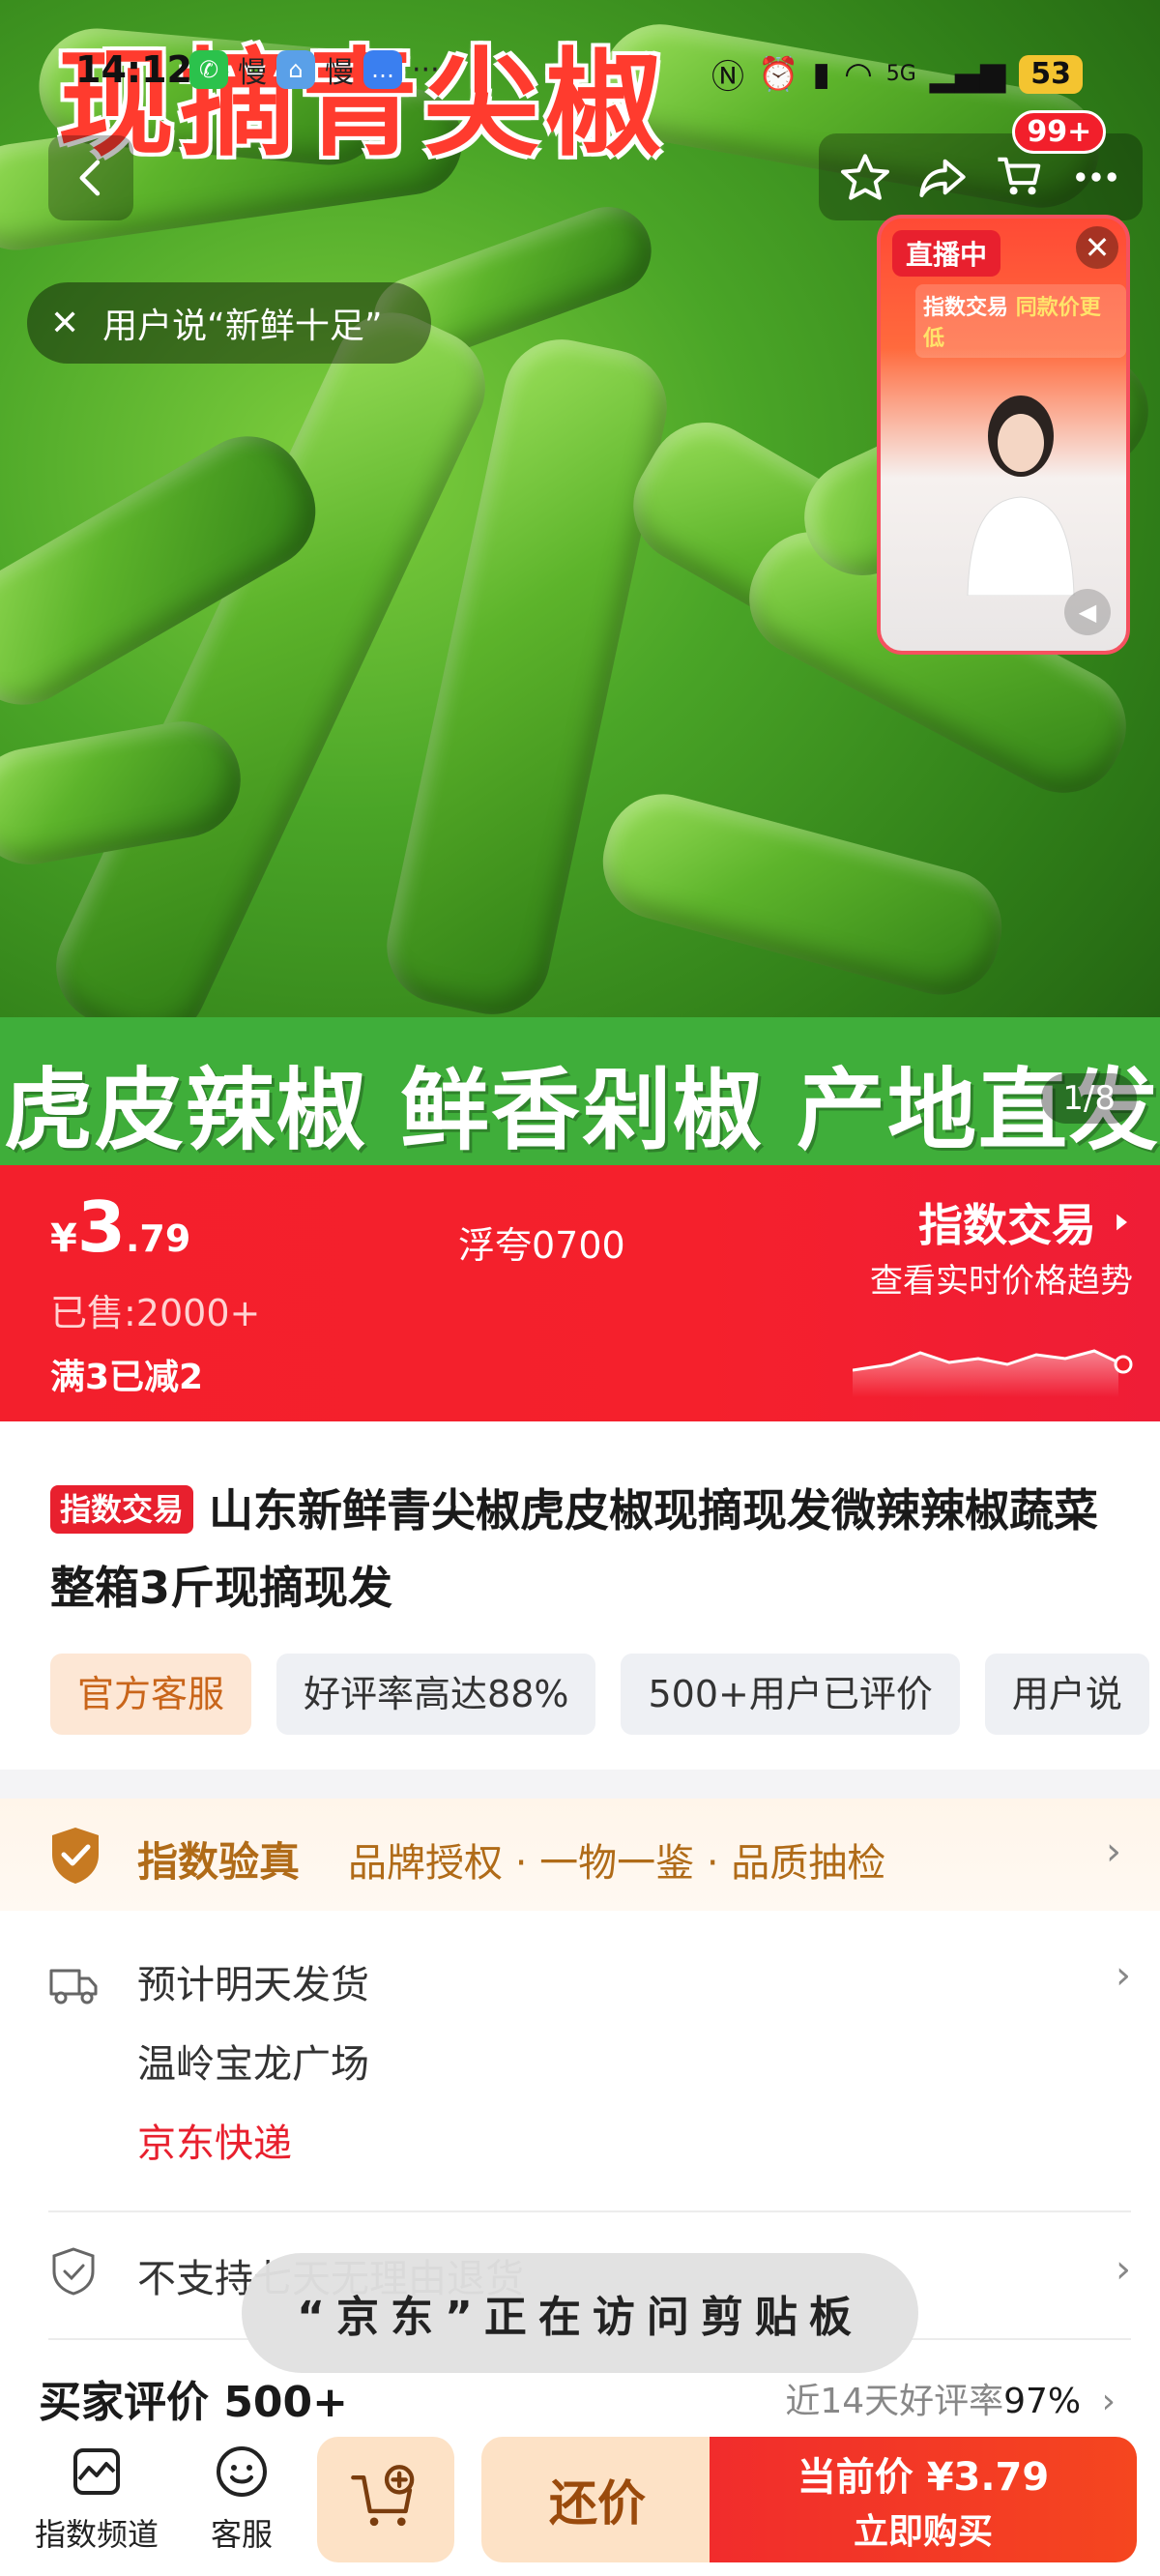 This screenshot has height=2576, width=1160. I want to click on auth-title: 指数验真, so click(219, 1862).